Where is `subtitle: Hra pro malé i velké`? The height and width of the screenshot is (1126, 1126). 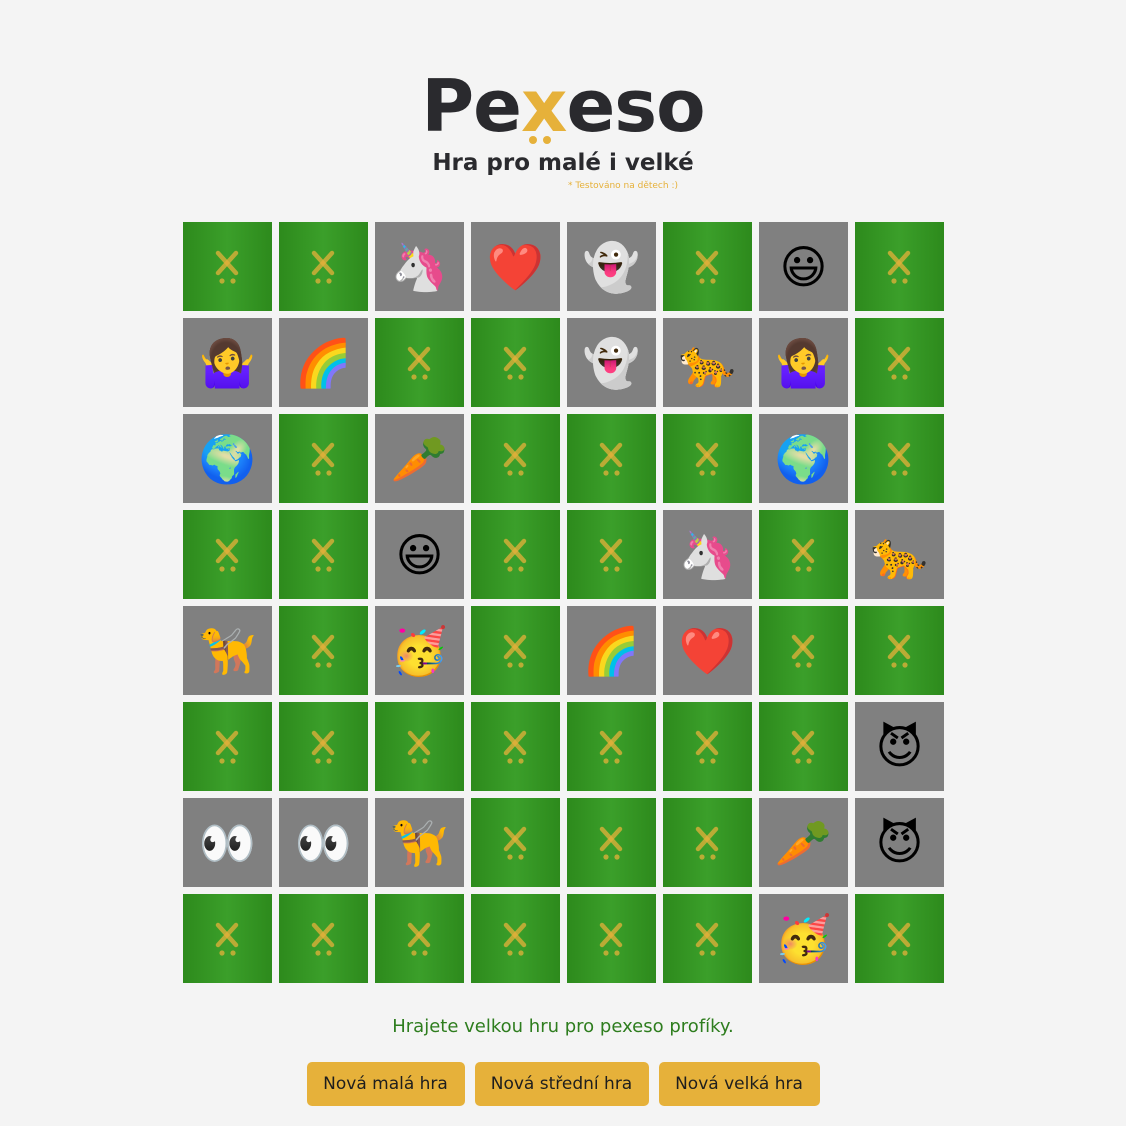
subtitle: Hra pro malé i velké is located at coordinates (563, 163).